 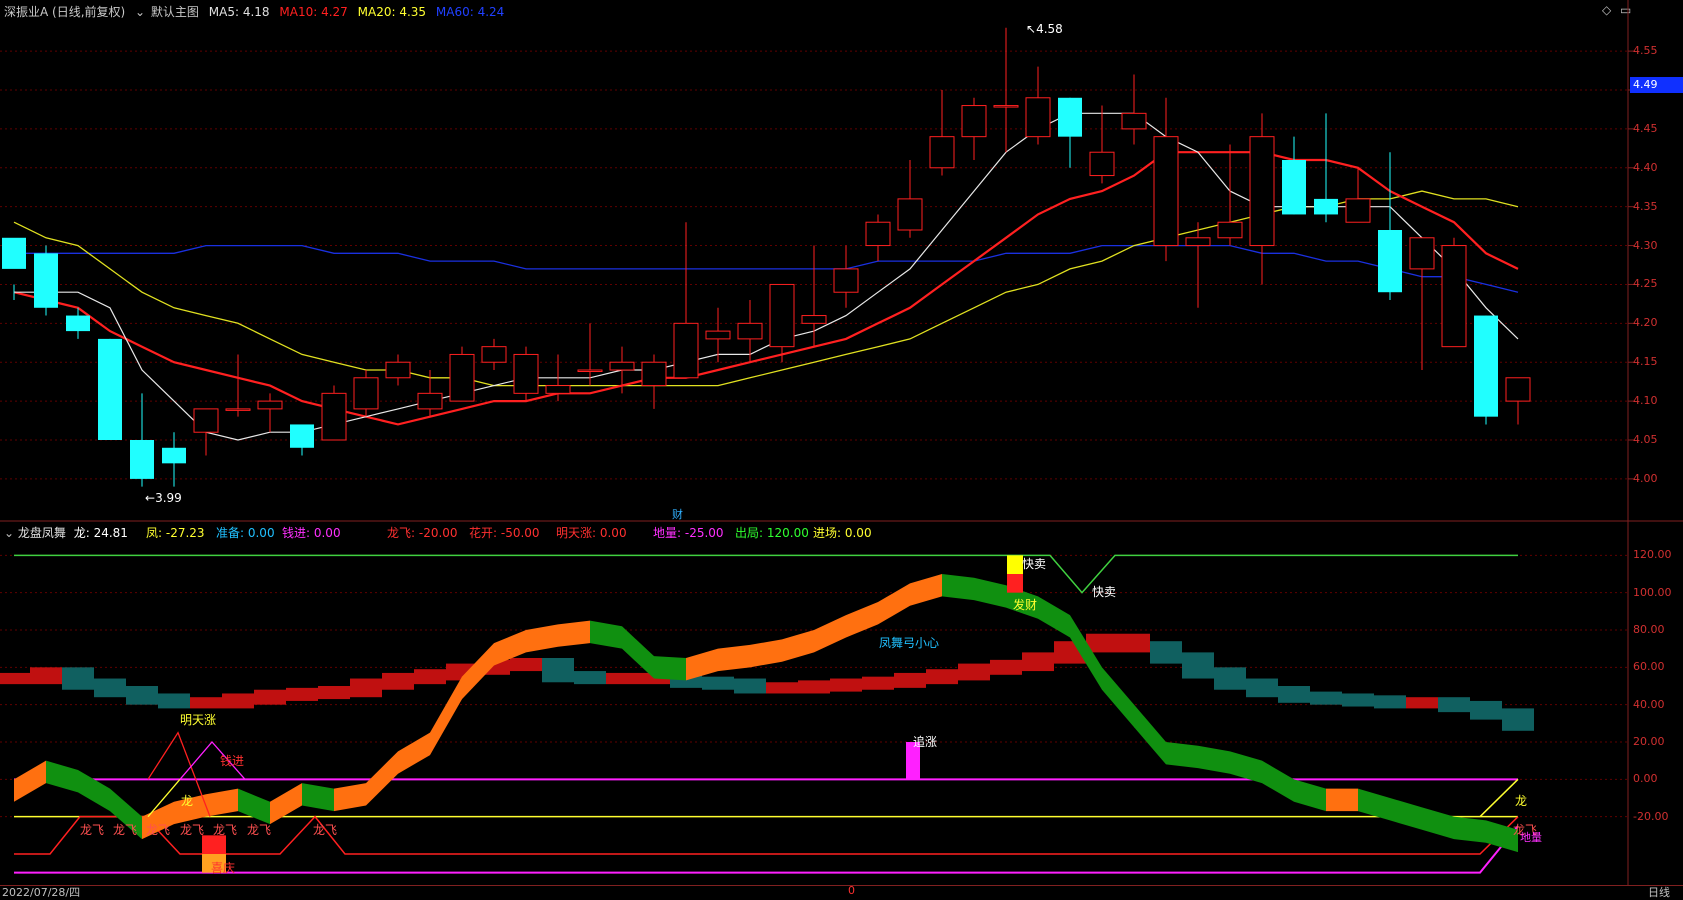 I want to click on longfei-value: 龙飞: -20.00, so click(x=422, y=533).